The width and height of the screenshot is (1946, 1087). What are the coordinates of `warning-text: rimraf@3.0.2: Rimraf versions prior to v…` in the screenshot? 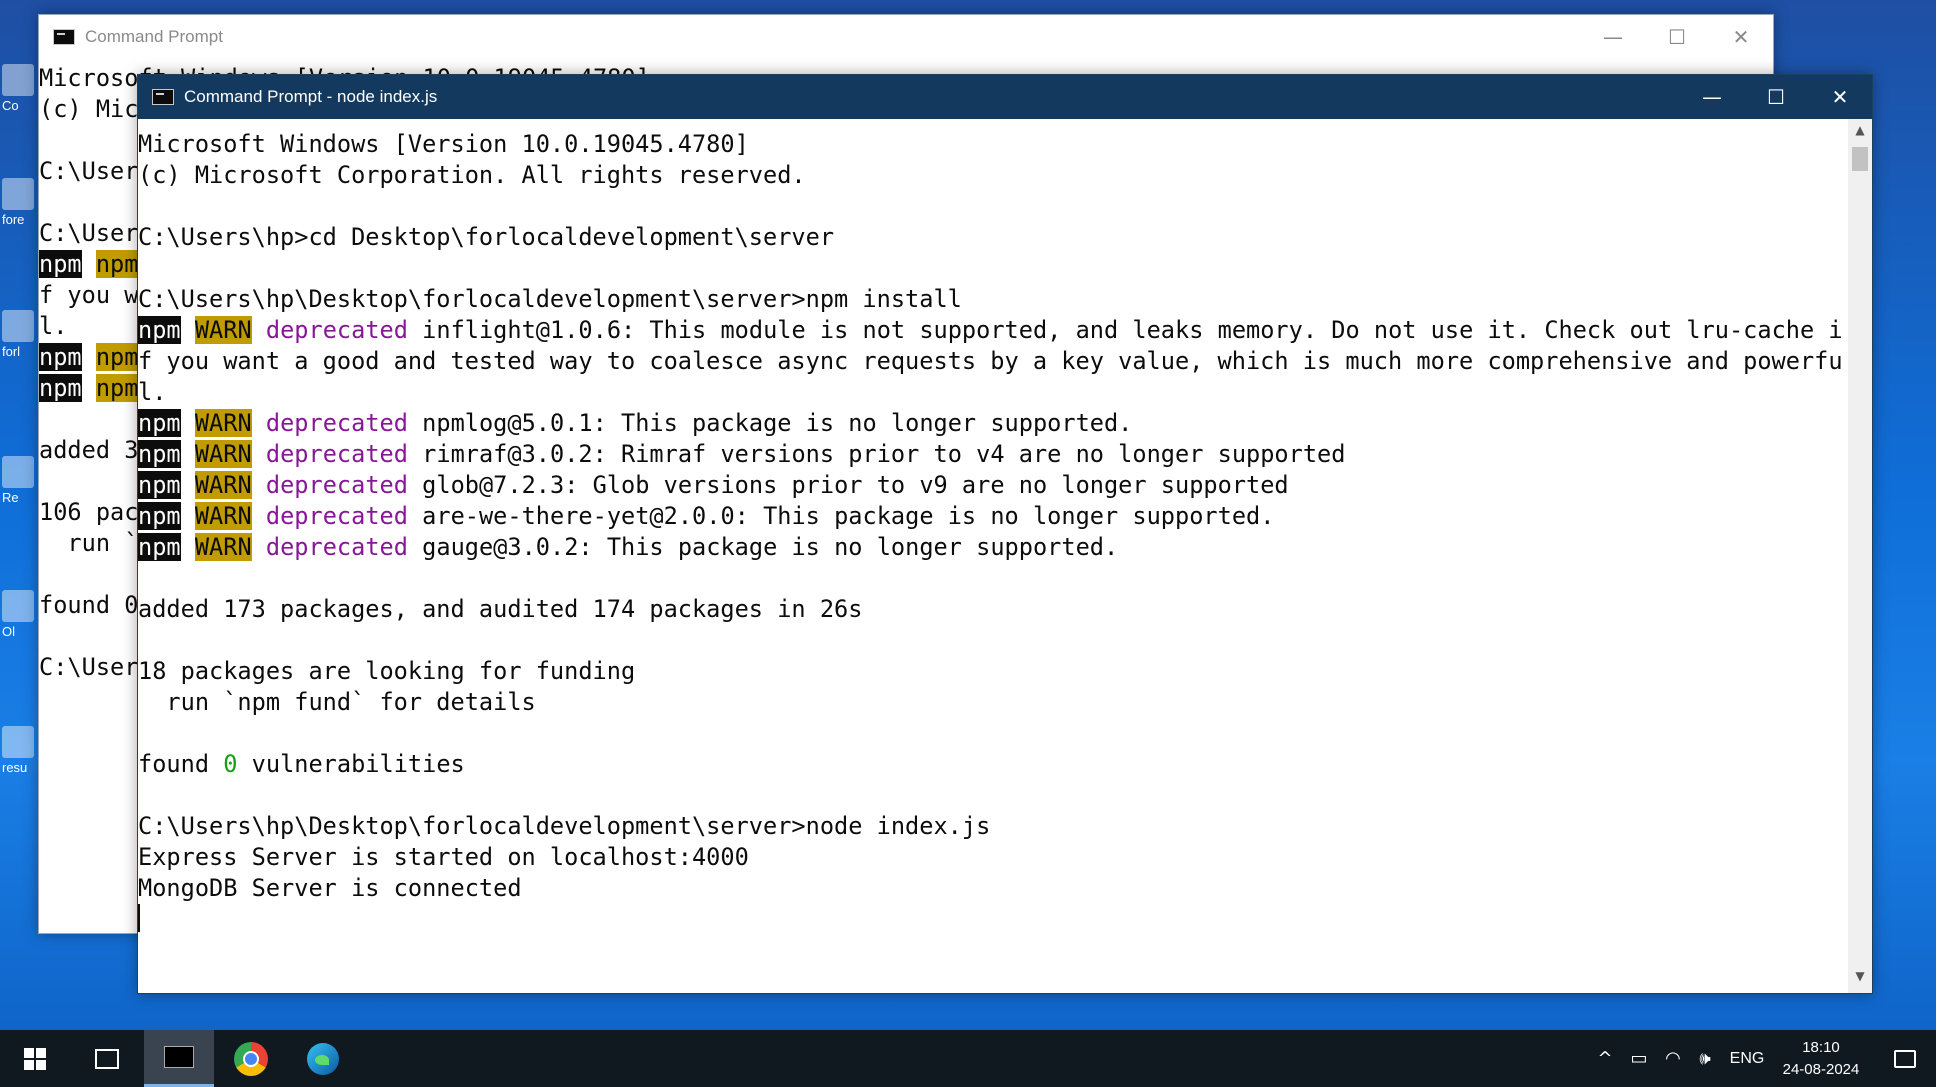 It's located at (884, 454).